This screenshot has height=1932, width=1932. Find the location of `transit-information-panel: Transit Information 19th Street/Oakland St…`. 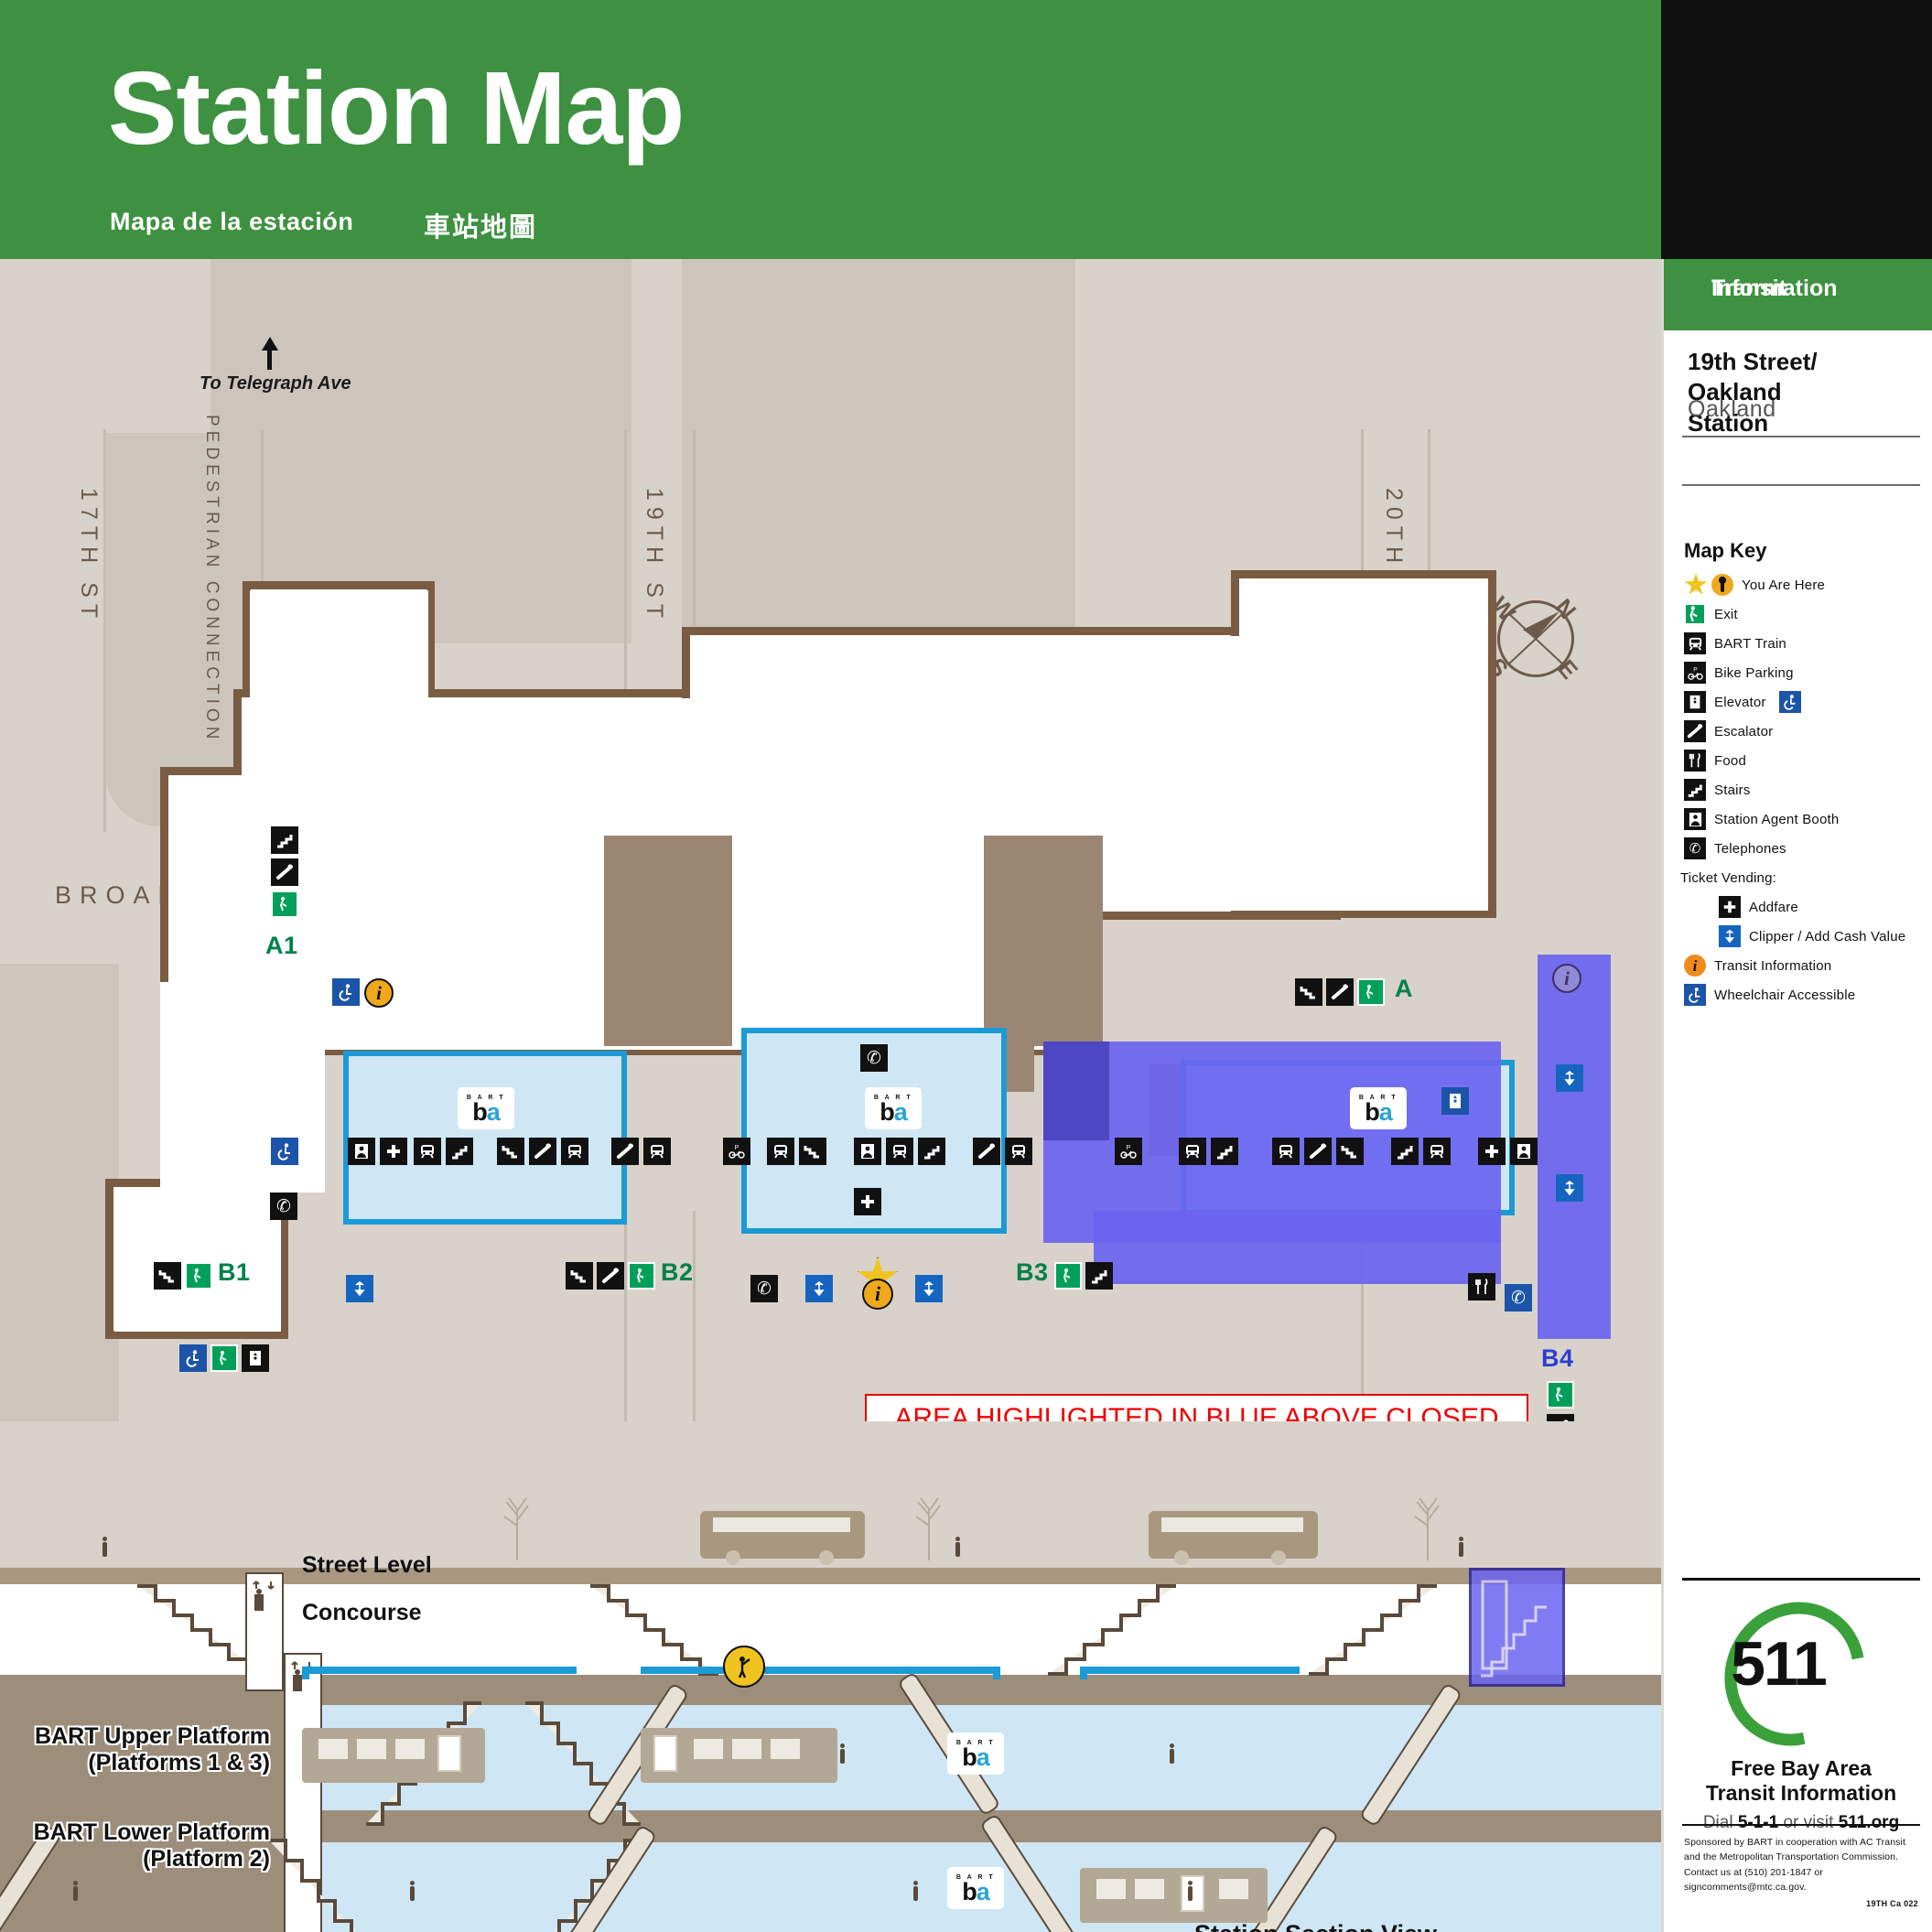

transit-information-panel: Transit Information 19th Street/Oakland St… is located at coordinates (1796, 1095).